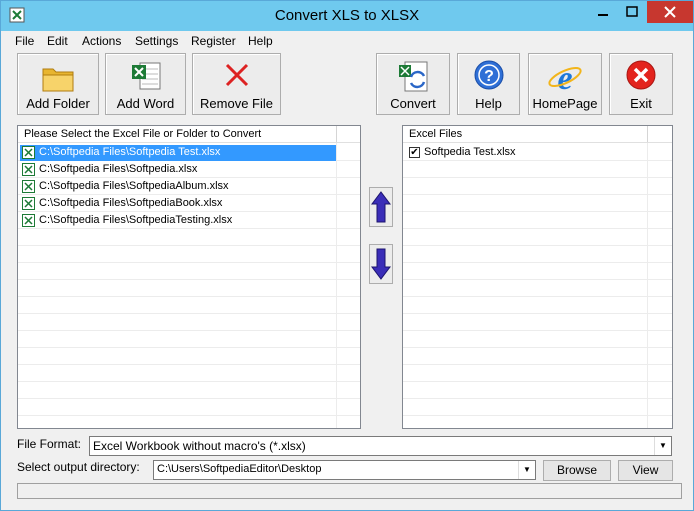 The width and height of the screenshot is (694, 511). What do you see at coordinates (349, 491) in the screenshot?
I see `status-bar` at bounding box center [349, 491].